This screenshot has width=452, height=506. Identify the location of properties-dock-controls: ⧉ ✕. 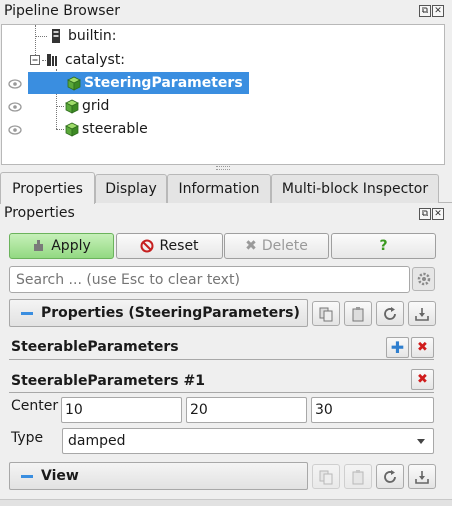
(431, 214).